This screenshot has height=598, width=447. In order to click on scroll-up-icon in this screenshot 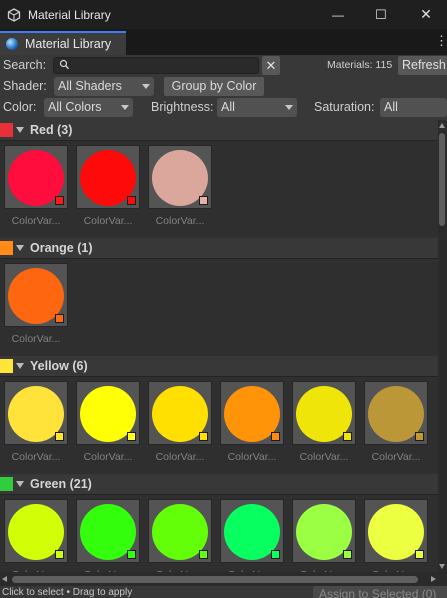, I will do `click(442, 125)`.